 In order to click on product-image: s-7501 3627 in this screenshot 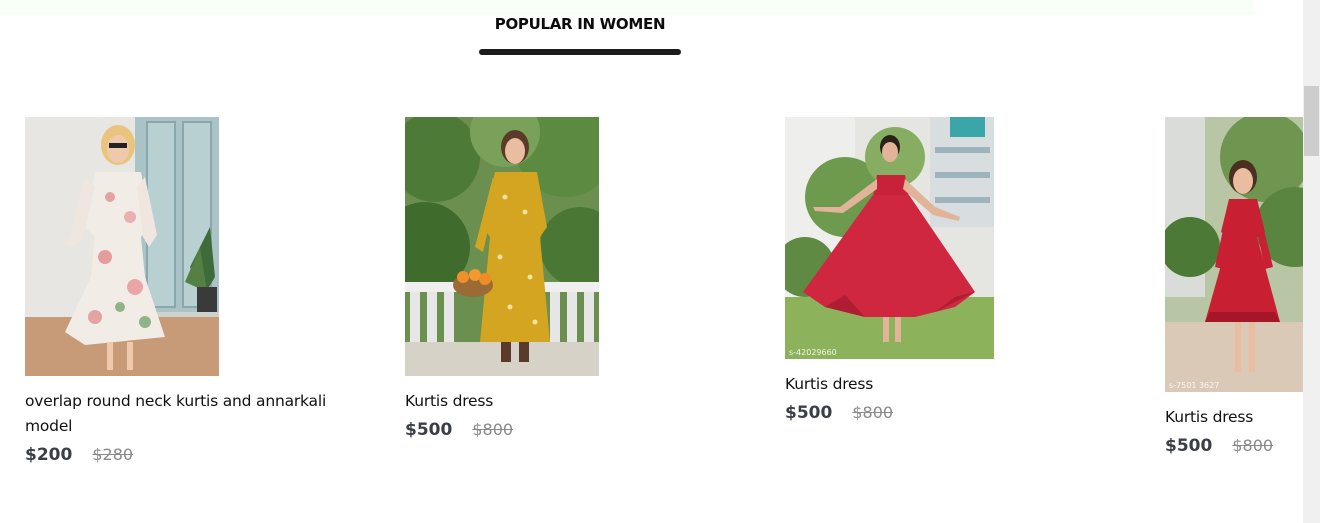, I will do `click(1234, 254)`.